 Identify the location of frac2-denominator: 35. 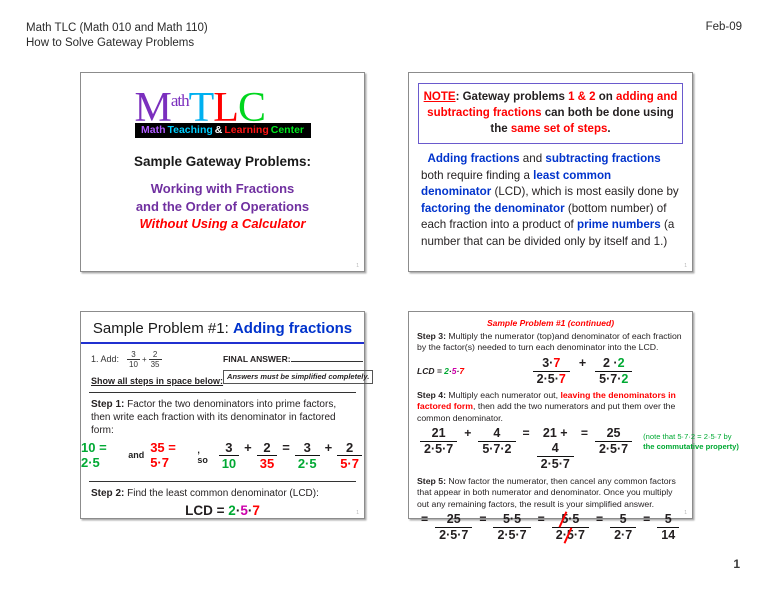
(155, 364).